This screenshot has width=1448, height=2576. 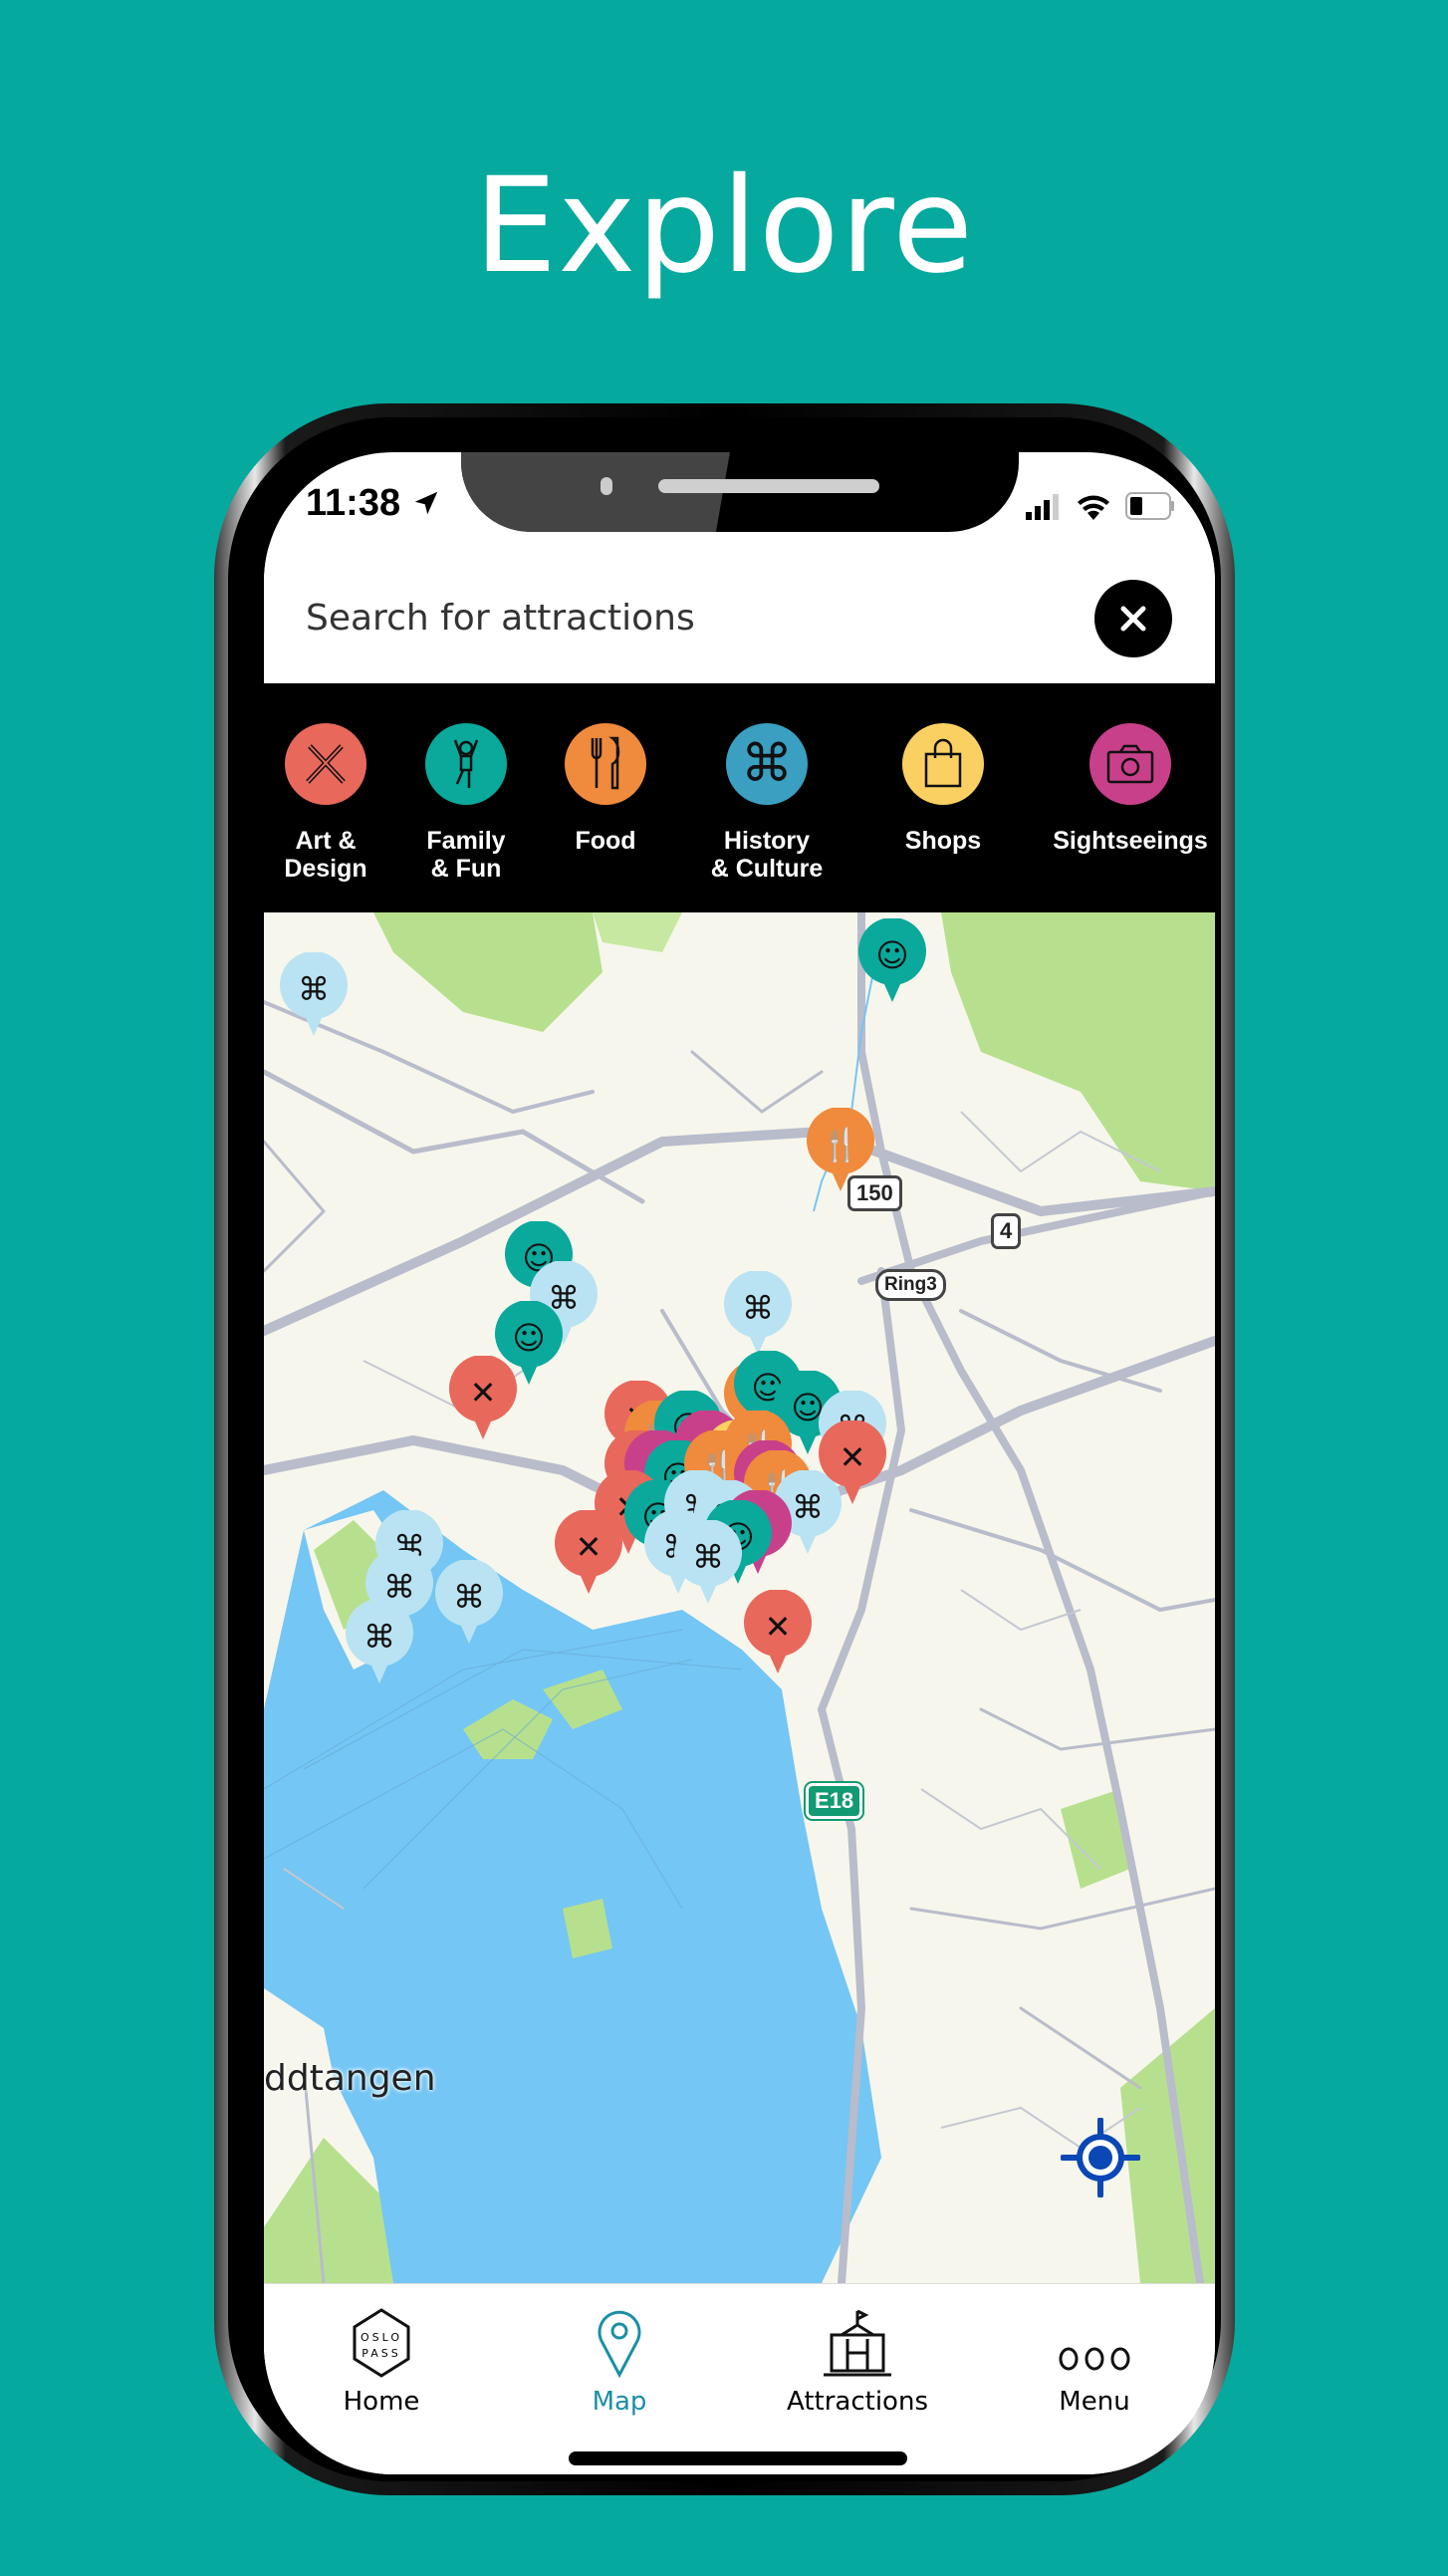 I want to click on search-bar, so click(x=739, y=615).